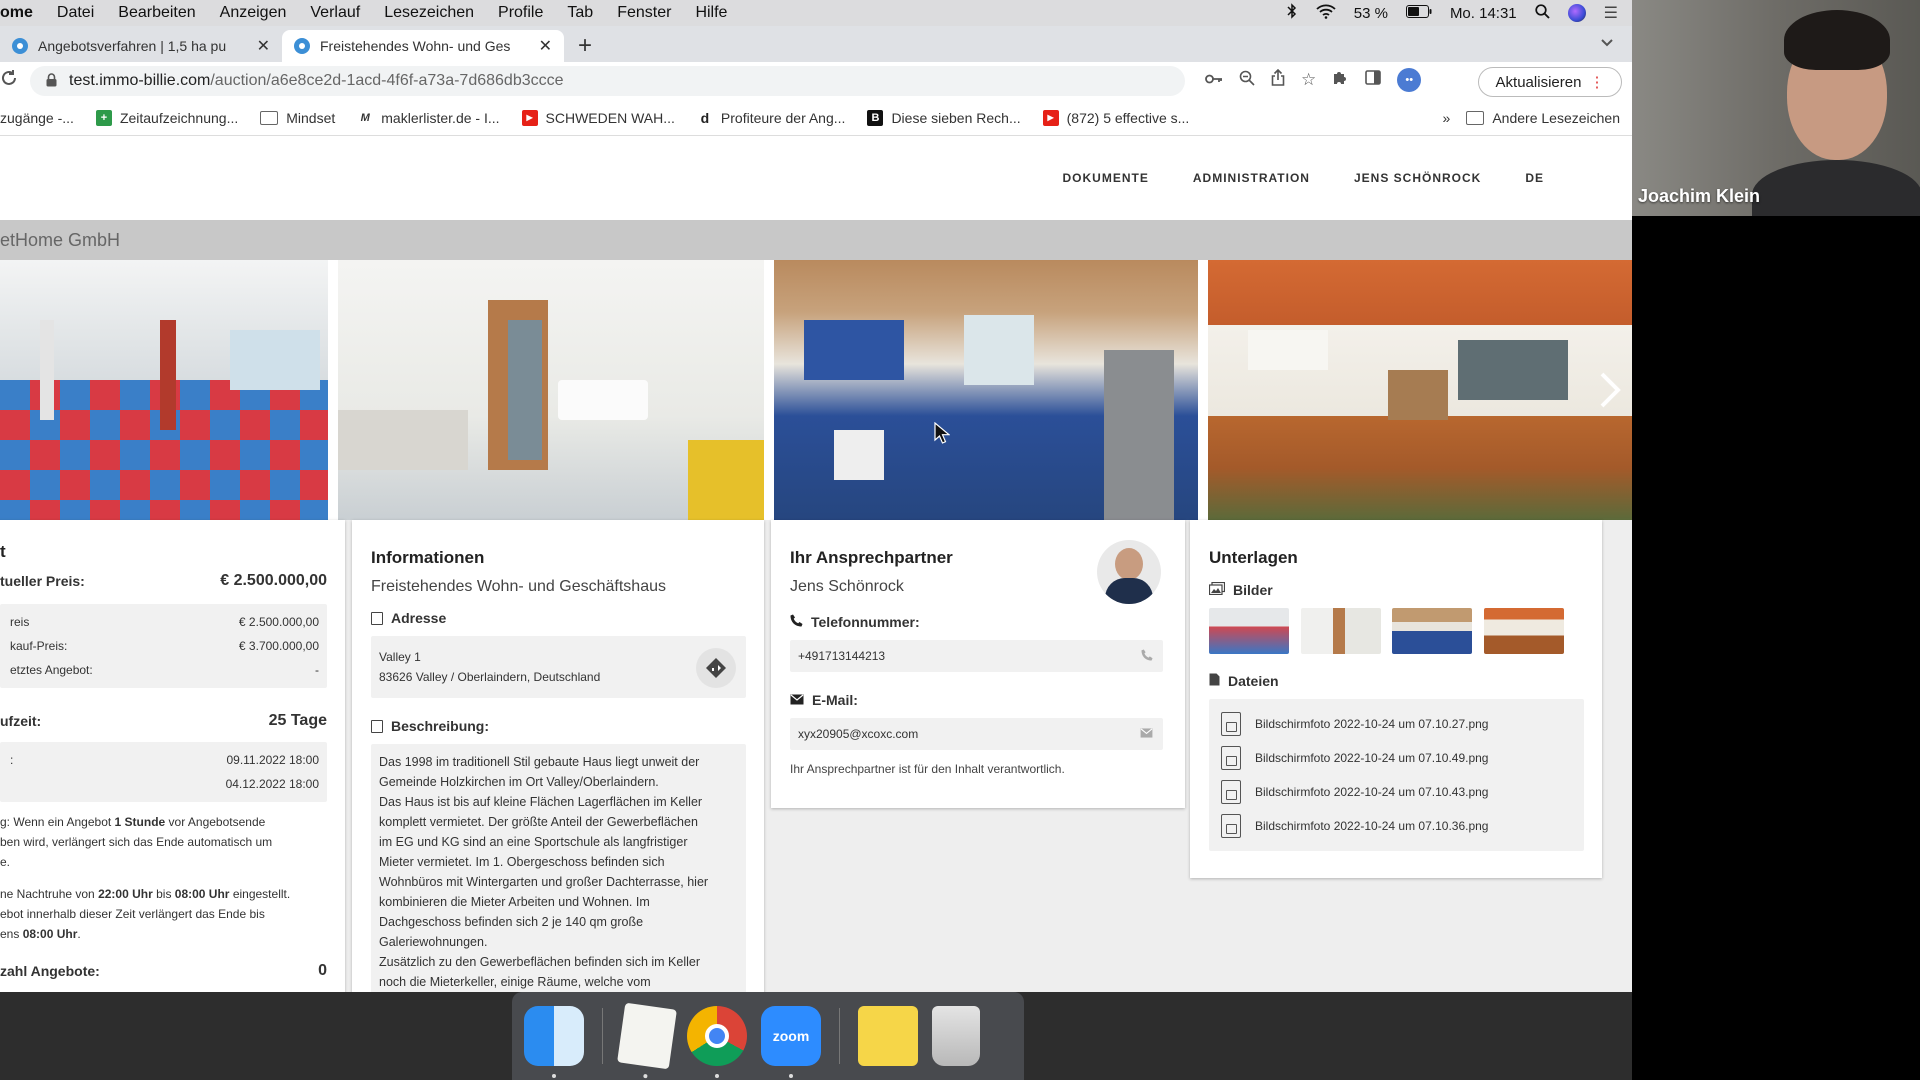 This screenshot has height=1080, width=1920. What do you see at coordinates (580, 13) in the screenshot?
I see `menu-tab: Tab` at bounding box center [580, 13].